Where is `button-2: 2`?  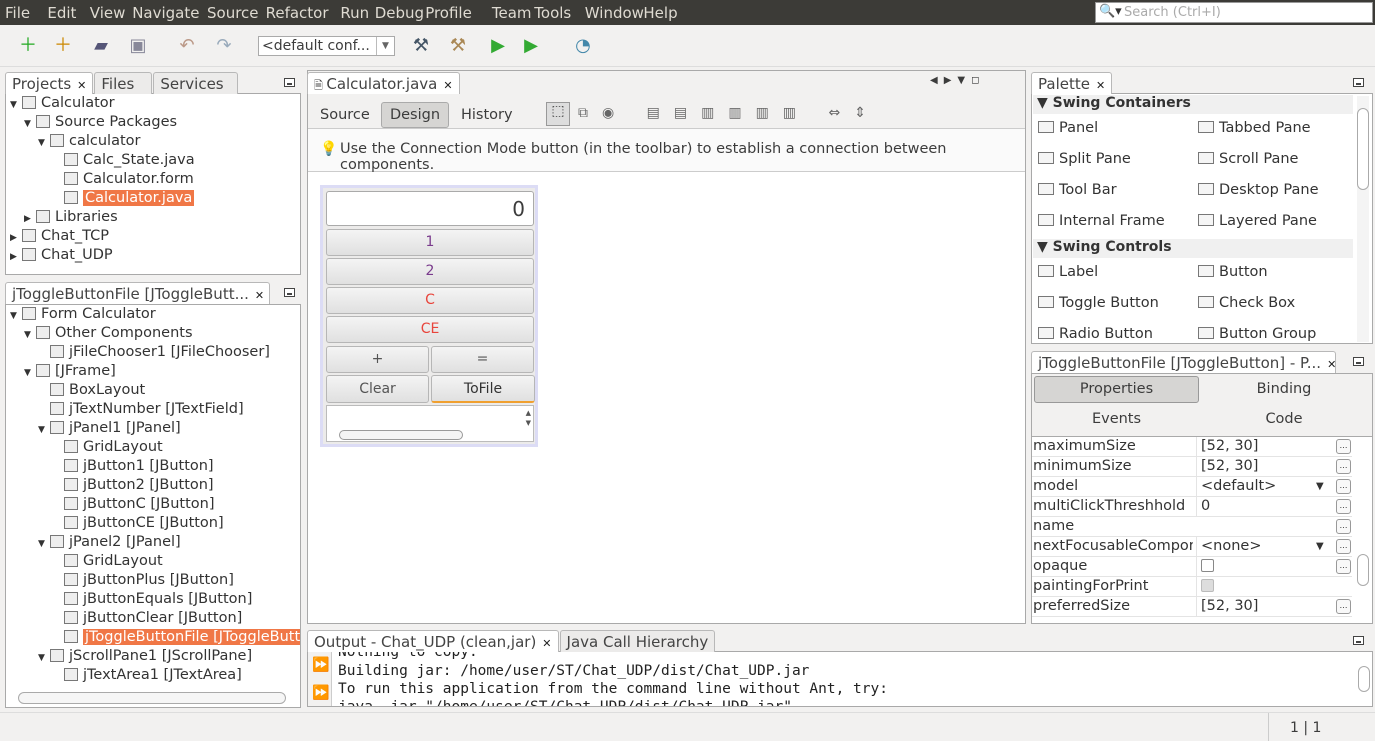
button-2: 2 is located at coordinates (430, 271).